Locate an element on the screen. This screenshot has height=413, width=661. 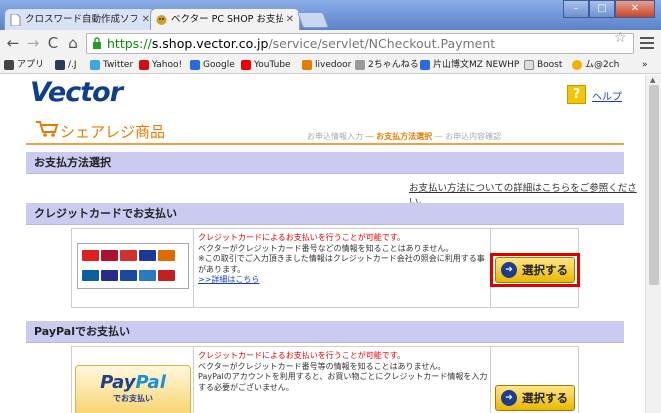
credit-card-detail-link: >>詳細はこちら is located at coordinates (228, 279).